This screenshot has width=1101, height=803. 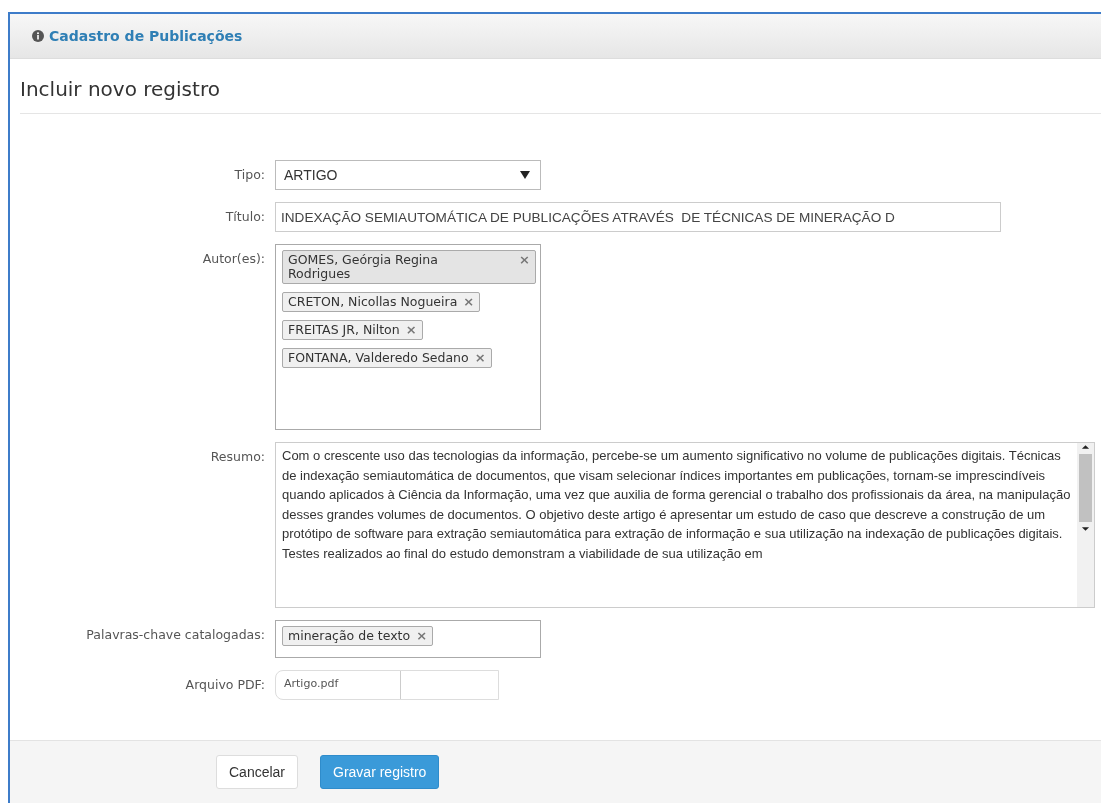 I want to click on title-field: INDEXAÇÃO SEMIAUTOMÁTICA DE PUBLICAÇÕES ATRAVÉS DE TÉCNICAS DE MINERAÇÃO D, so click(x=638, y=217).